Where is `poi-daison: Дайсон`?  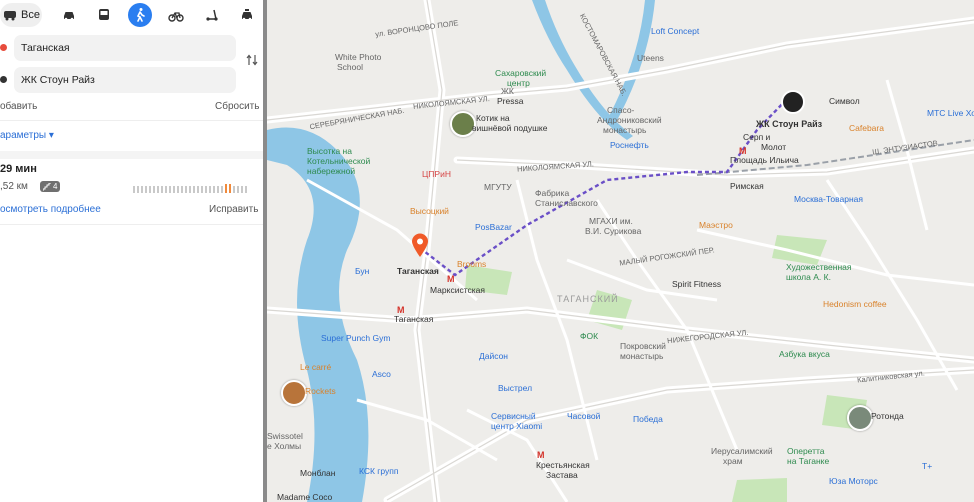 poi-daison: Дайсон is located at coordinates (493, 356).